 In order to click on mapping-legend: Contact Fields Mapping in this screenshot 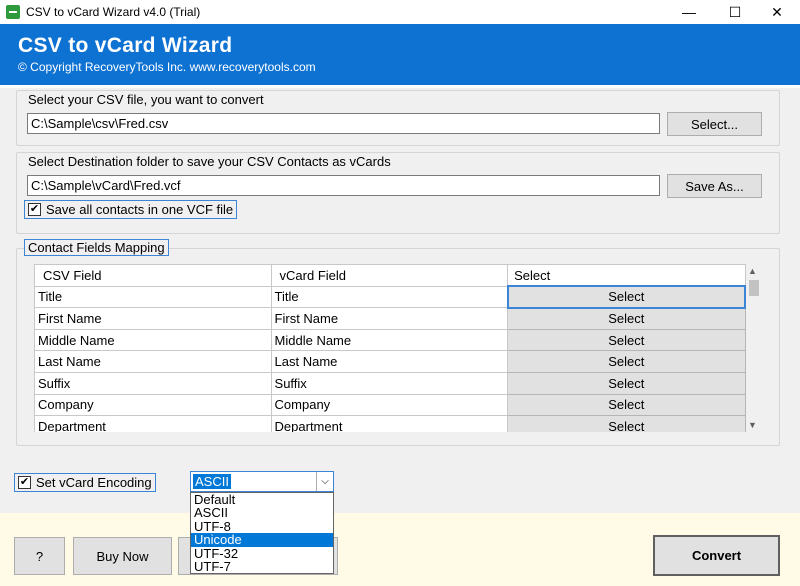, I will do `click(96, 247)`.